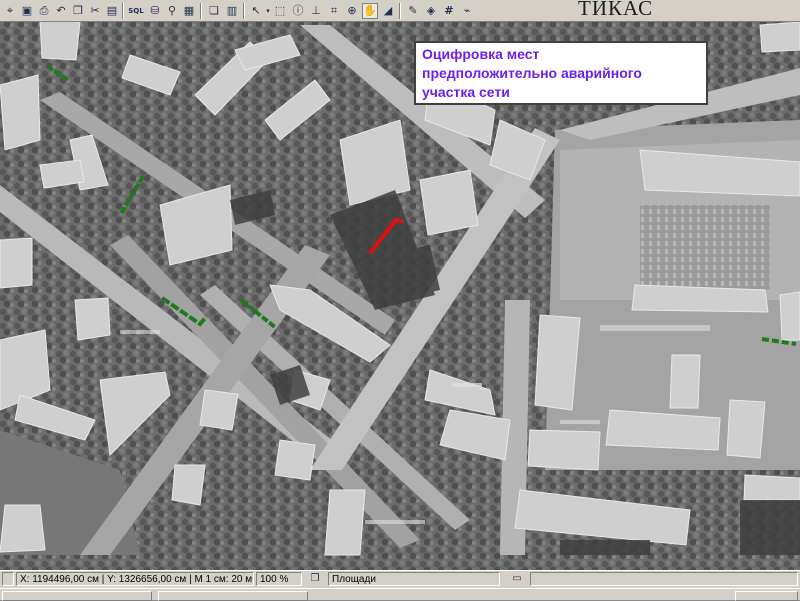  What do you see at coordinates (44, 11) in the screenshot?
I see `print-icon: ⎙` at bounding box center [44, 11].